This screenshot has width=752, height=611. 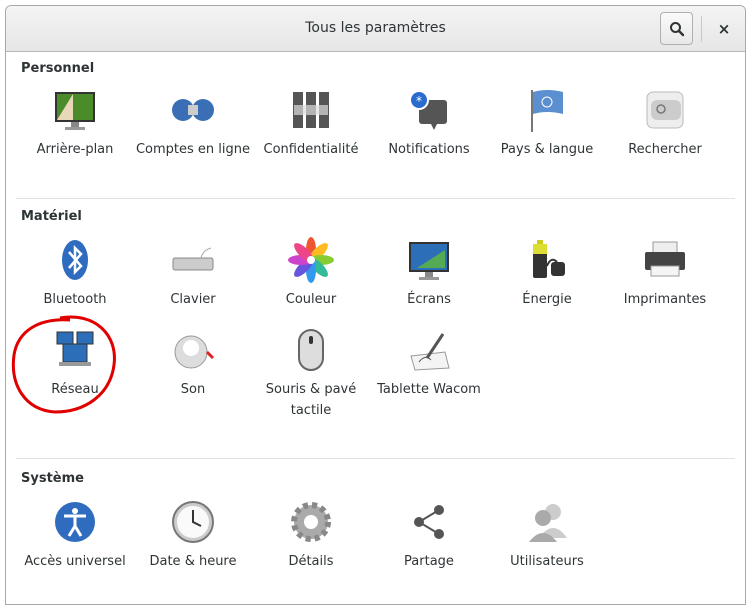 I want to click on search-button, so click(x=676, y=28).